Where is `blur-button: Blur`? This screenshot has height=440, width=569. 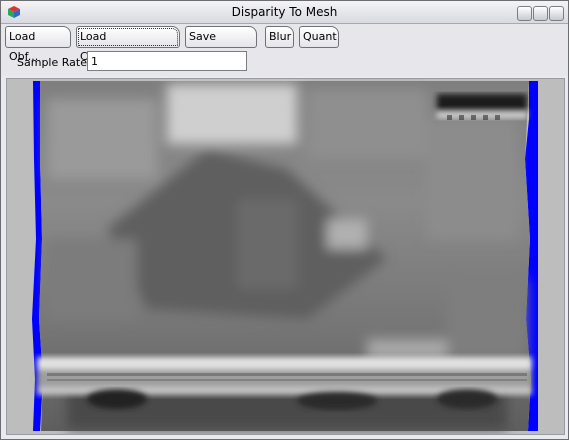
blur-button: Blur is located at coordinates (279, 37).